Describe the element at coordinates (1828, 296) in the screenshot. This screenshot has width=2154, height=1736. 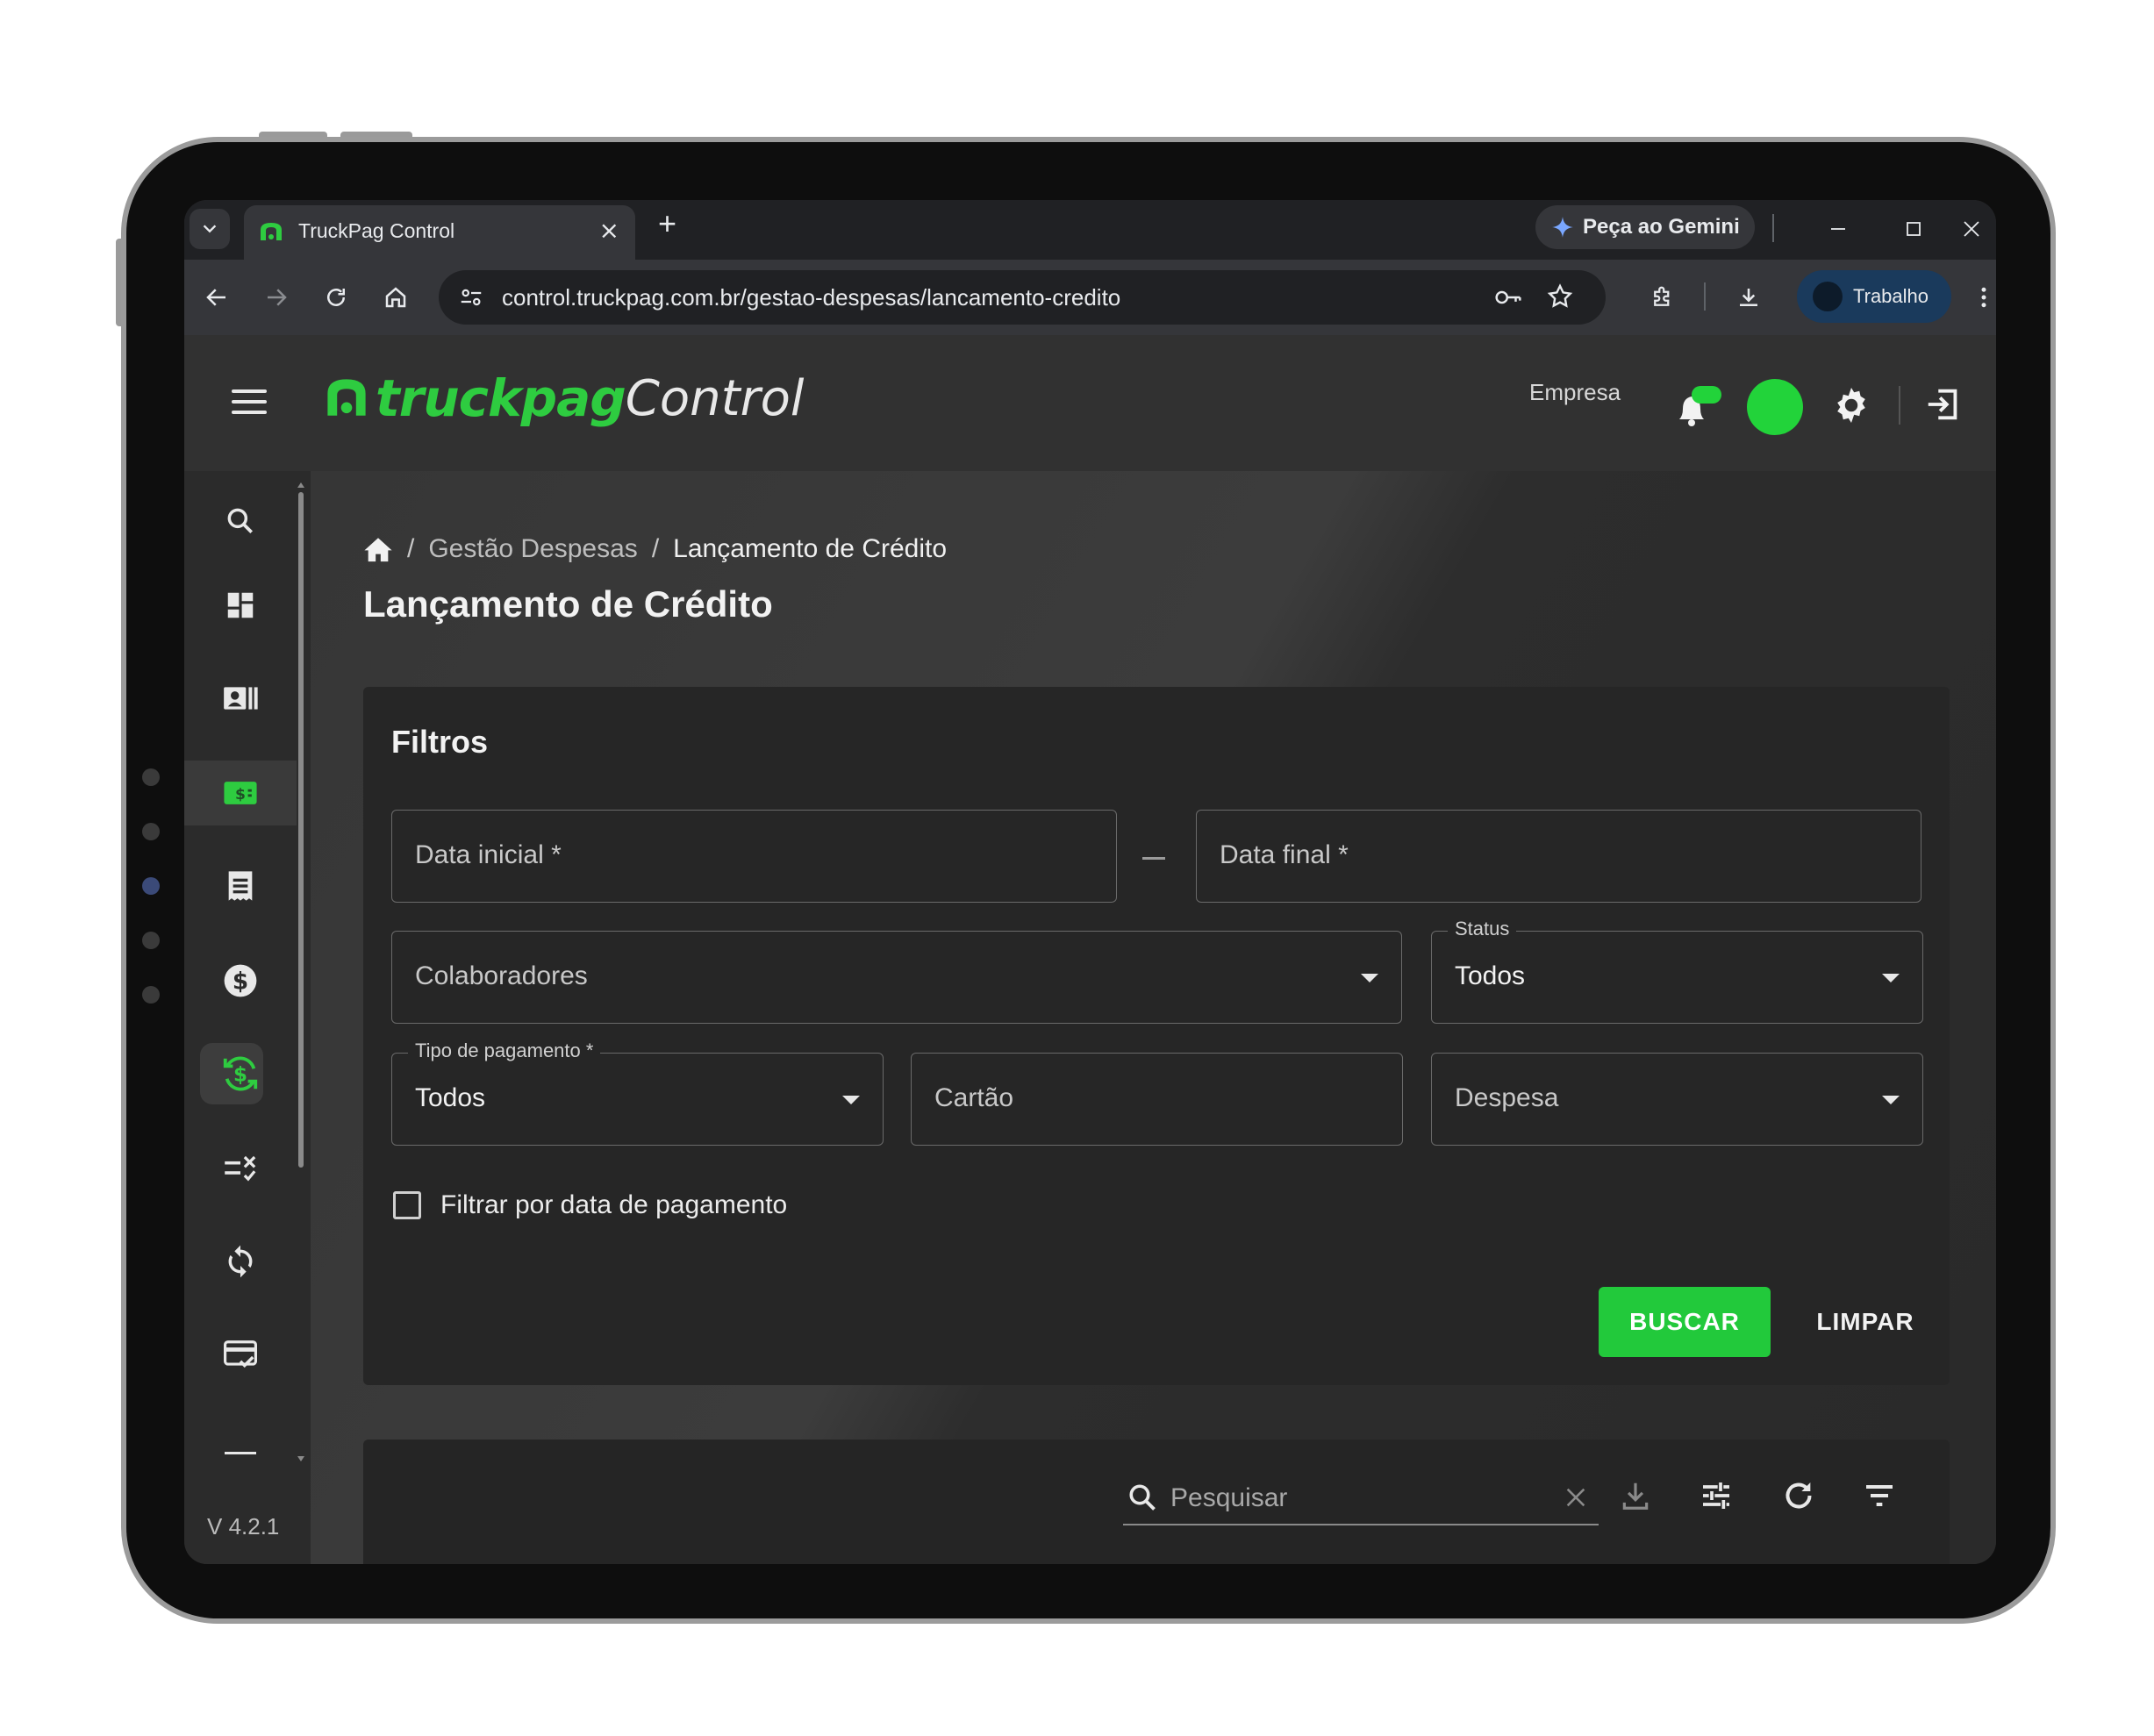
I see `avatar` at that location.